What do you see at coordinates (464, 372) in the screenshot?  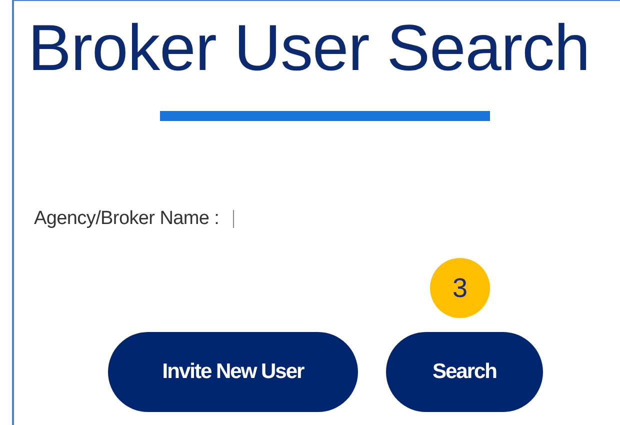 I see `action-button: Search` at bounding box center [464, 372].